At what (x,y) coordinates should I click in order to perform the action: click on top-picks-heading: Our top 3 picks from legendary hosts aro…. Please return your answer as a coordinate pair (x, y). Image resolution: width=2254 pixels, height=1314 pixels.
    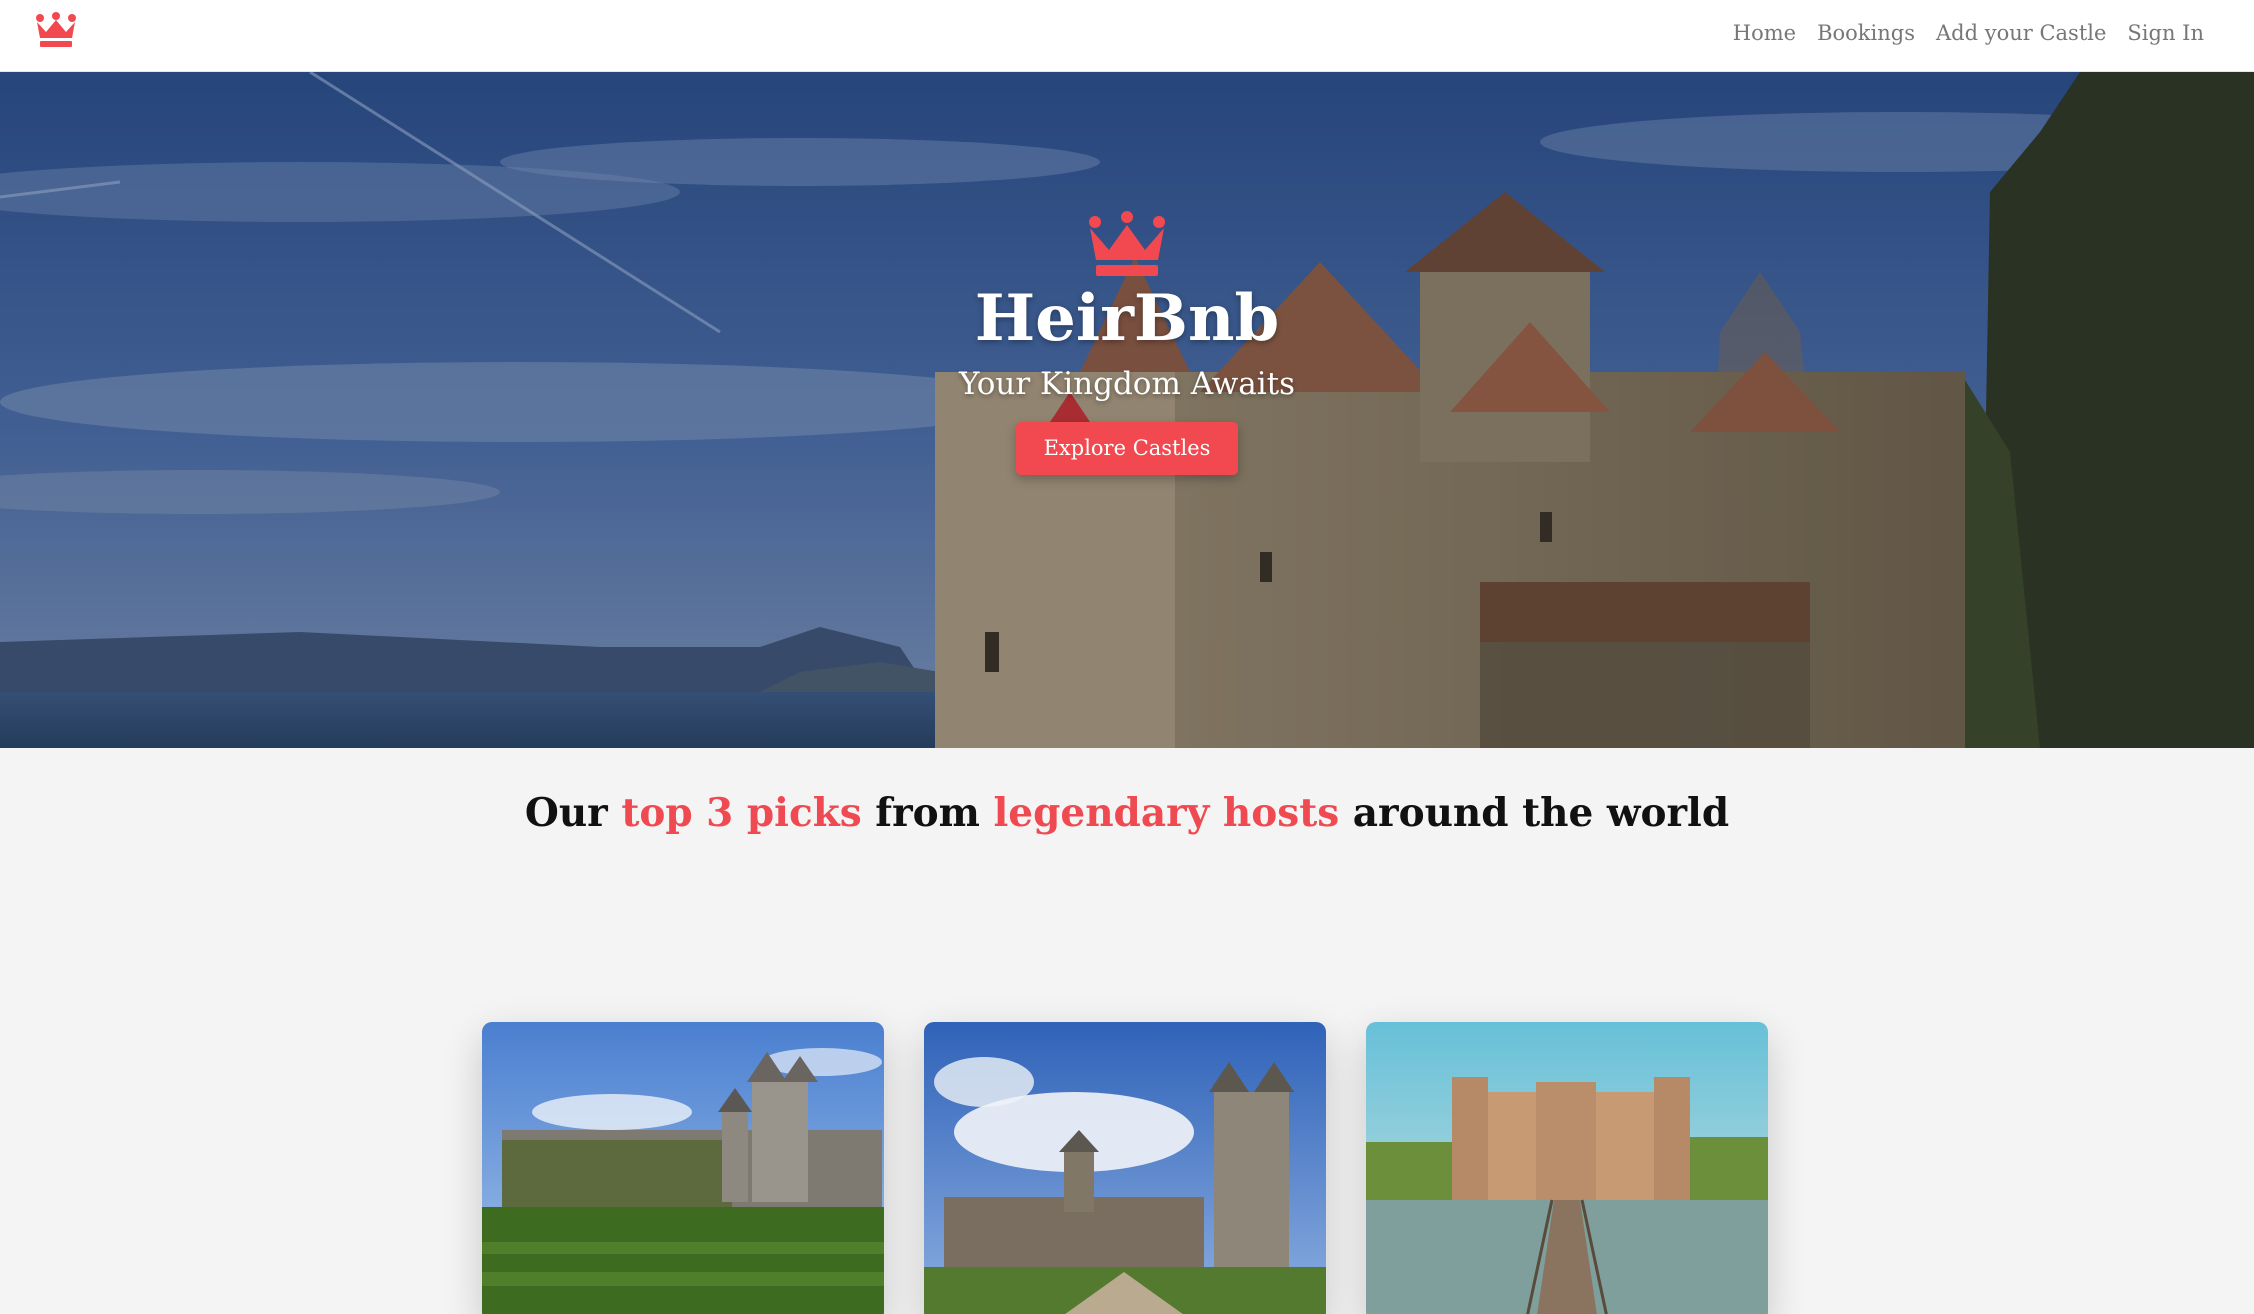
    Looking at the image, I should click on (1127, 813).